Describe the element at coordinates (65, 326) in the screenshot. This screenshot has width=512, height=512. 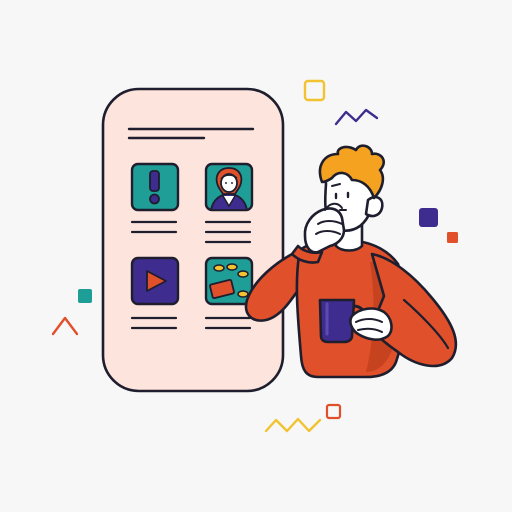
I see `orange-caret` at that location.